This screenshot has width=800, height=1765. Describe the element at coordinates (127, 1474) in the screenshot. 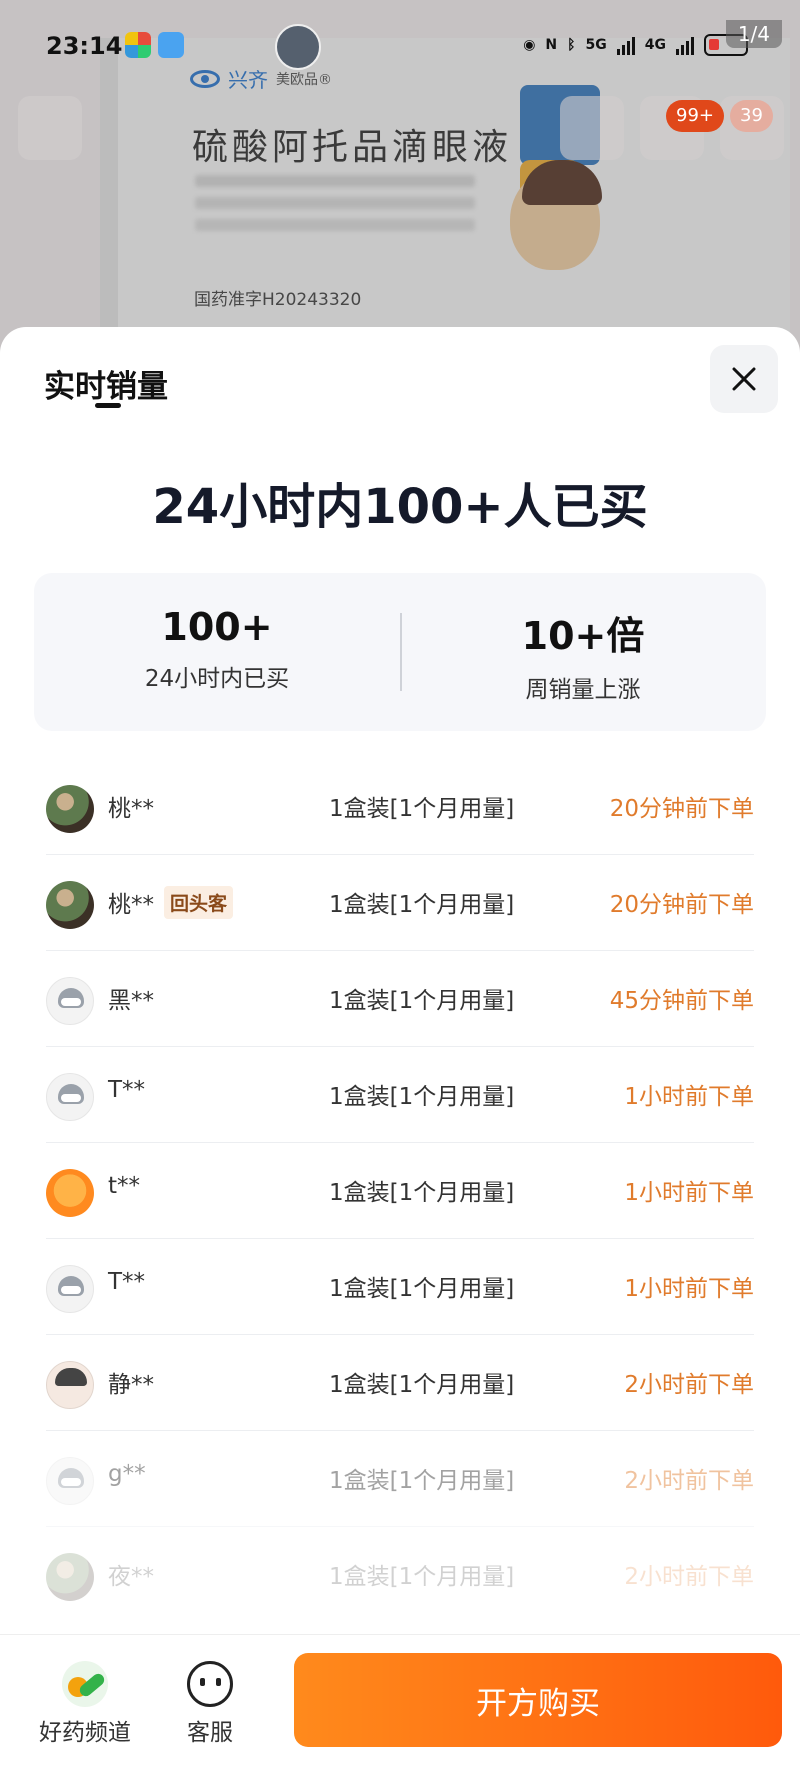

I see `buyer-name: g**` at that location.